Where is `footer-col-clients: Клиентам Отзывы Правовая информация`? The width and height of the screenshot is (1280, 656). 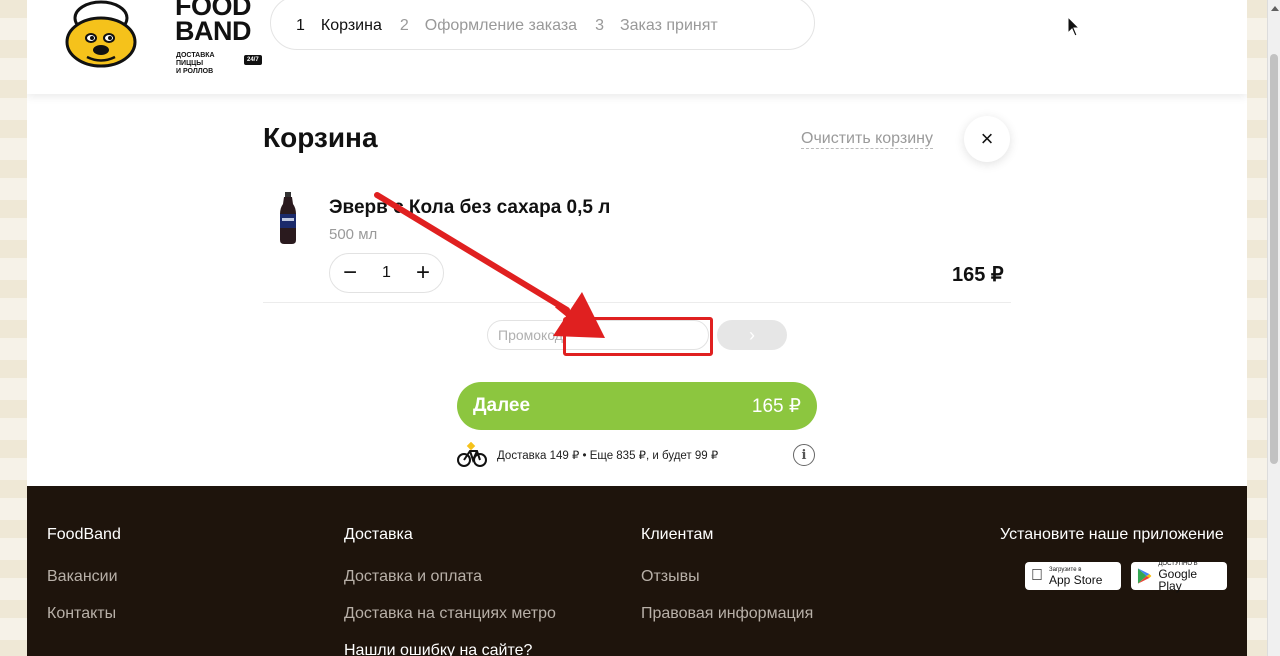 footer-col-clients: Клиентам Отзывы Правовая информация is located at coordinates (727, 584).